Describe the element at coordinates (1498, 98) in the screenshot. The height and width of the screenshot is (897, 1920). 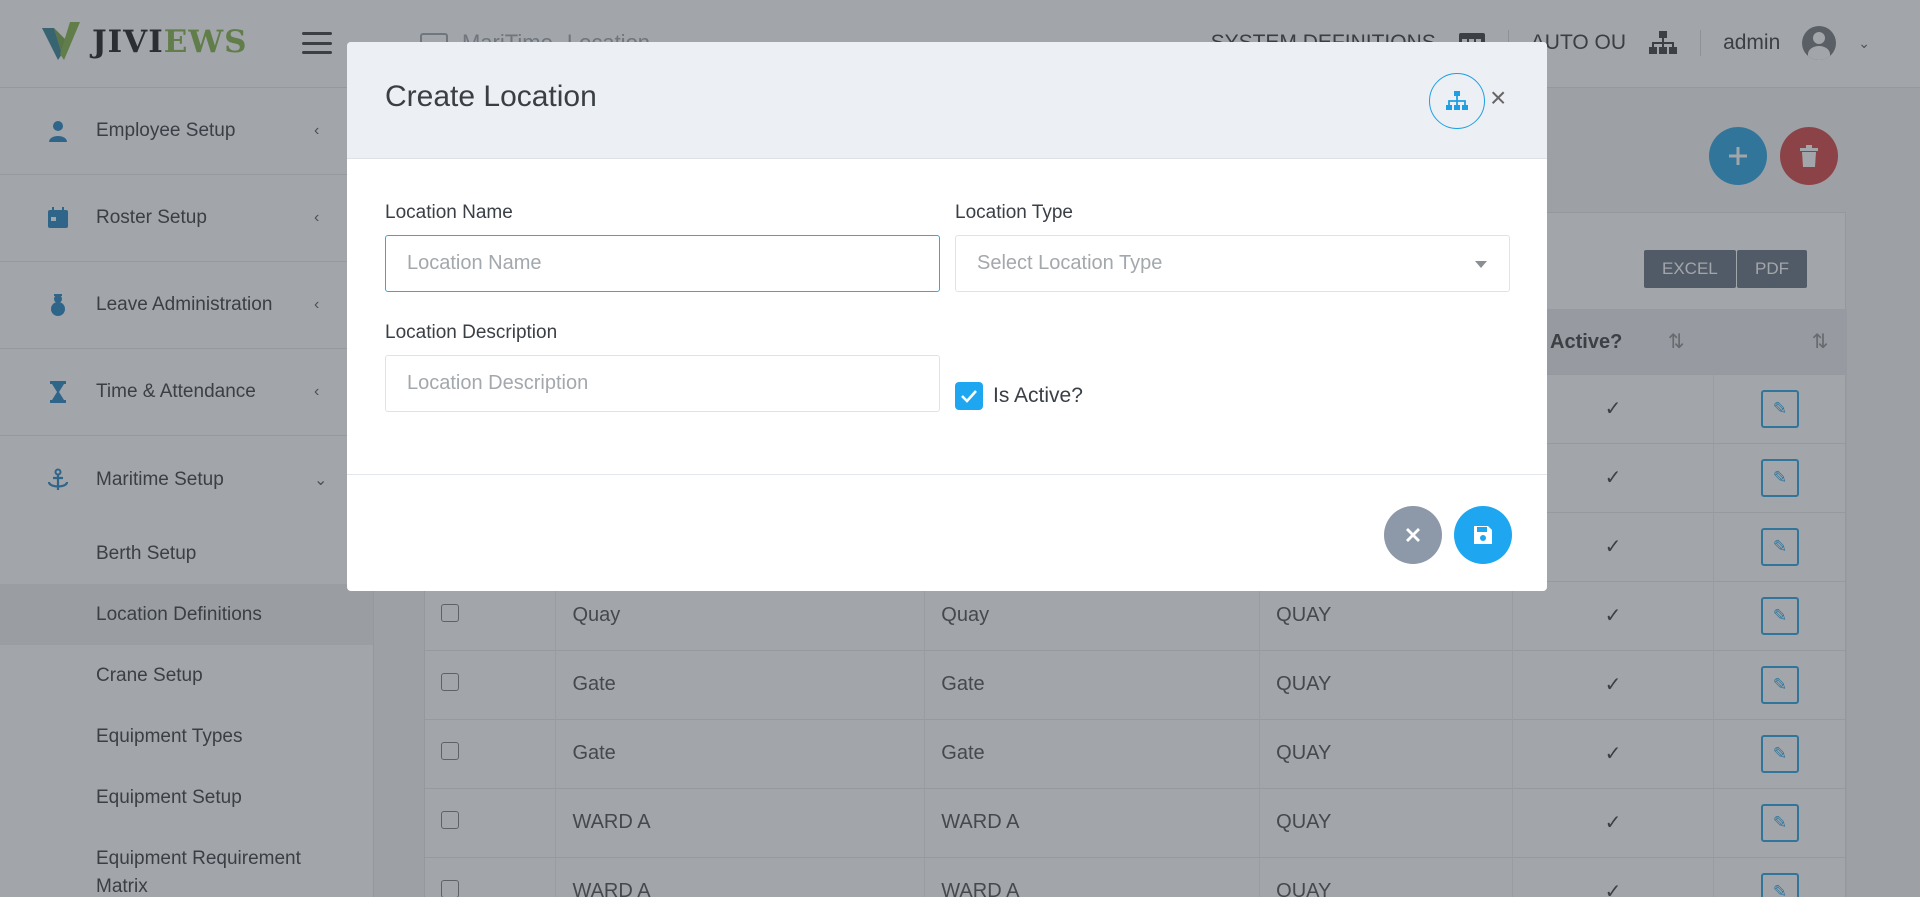
I see `close-icon: ×` at that location.